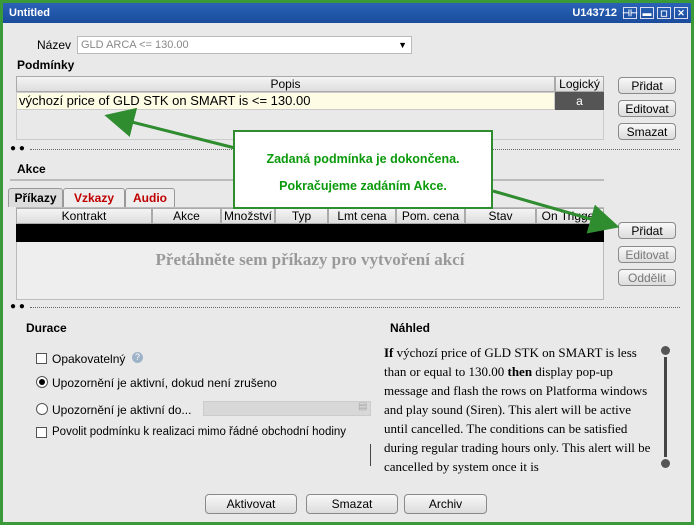 Image resolution: width=694 pixels, height=525 pixels. Describe the element at coordinates (363, 159) in the screenshot. I see `callout-line1: Zadaná podmínka je dokončena.` at that location.